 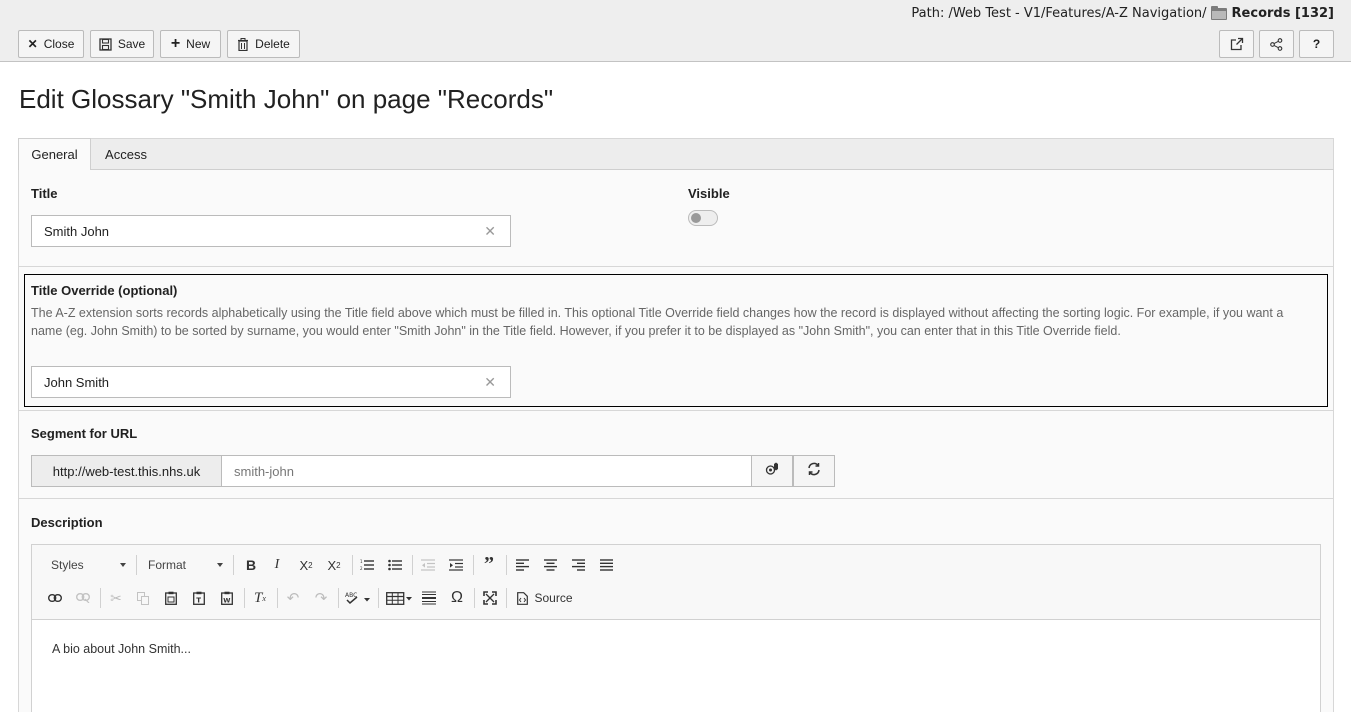 I want to click on title-override-value: John Smith, so click(x=77, y=382).